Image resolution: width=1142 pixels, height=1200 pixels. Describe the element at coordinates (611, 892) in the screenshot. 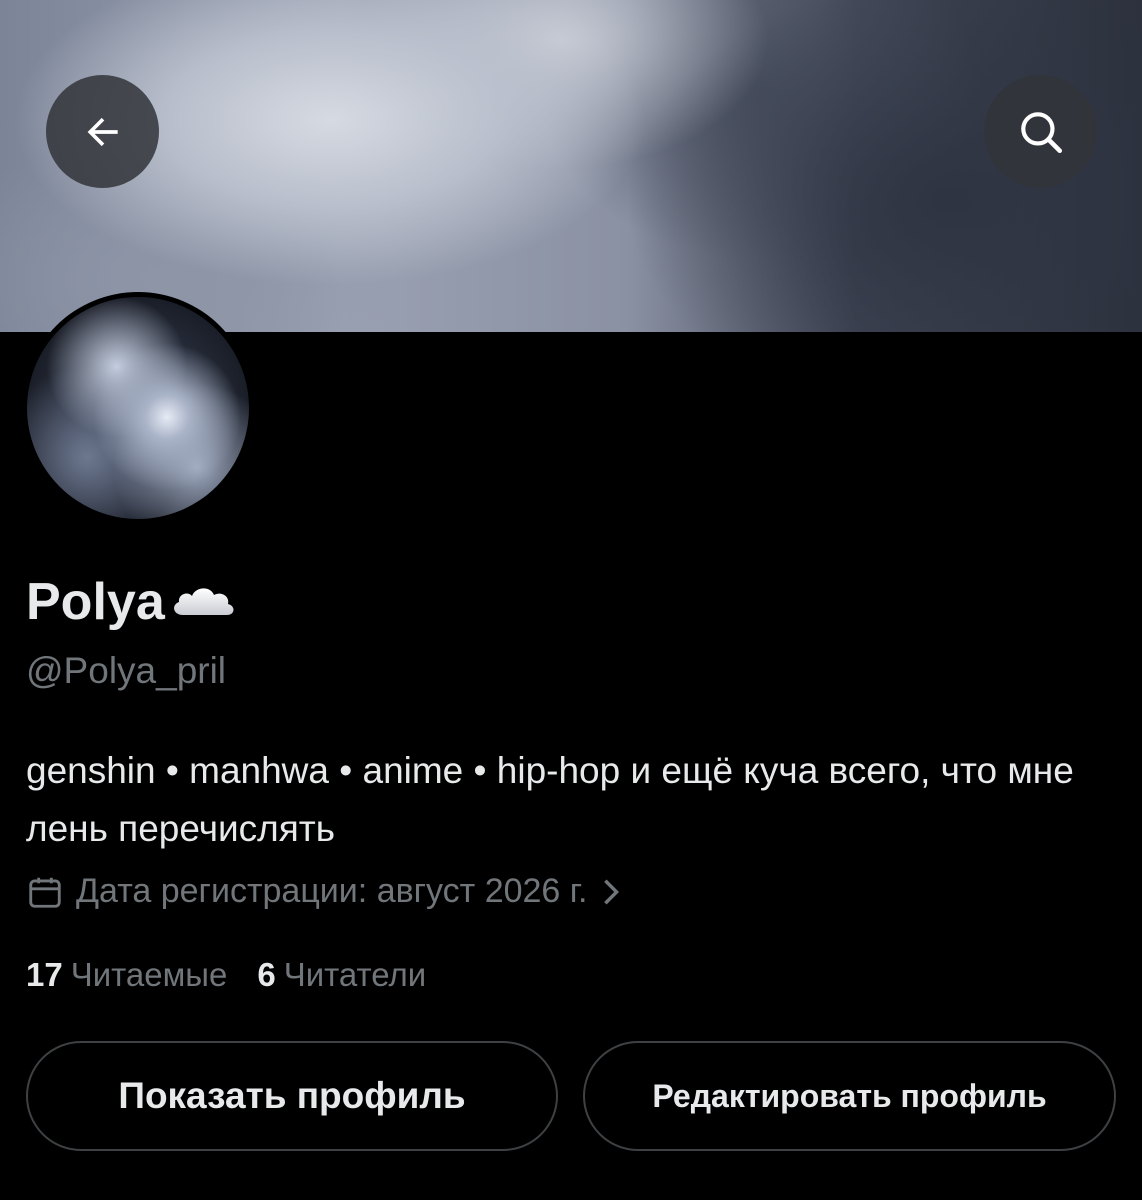

I see `chevron-right-icon` at that location.